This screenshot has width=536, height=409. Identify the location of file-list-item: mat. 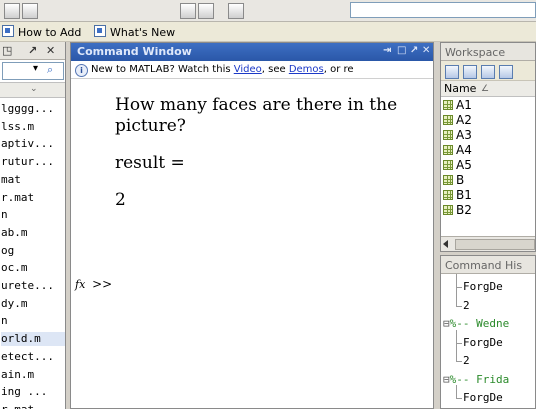
(33, 180).